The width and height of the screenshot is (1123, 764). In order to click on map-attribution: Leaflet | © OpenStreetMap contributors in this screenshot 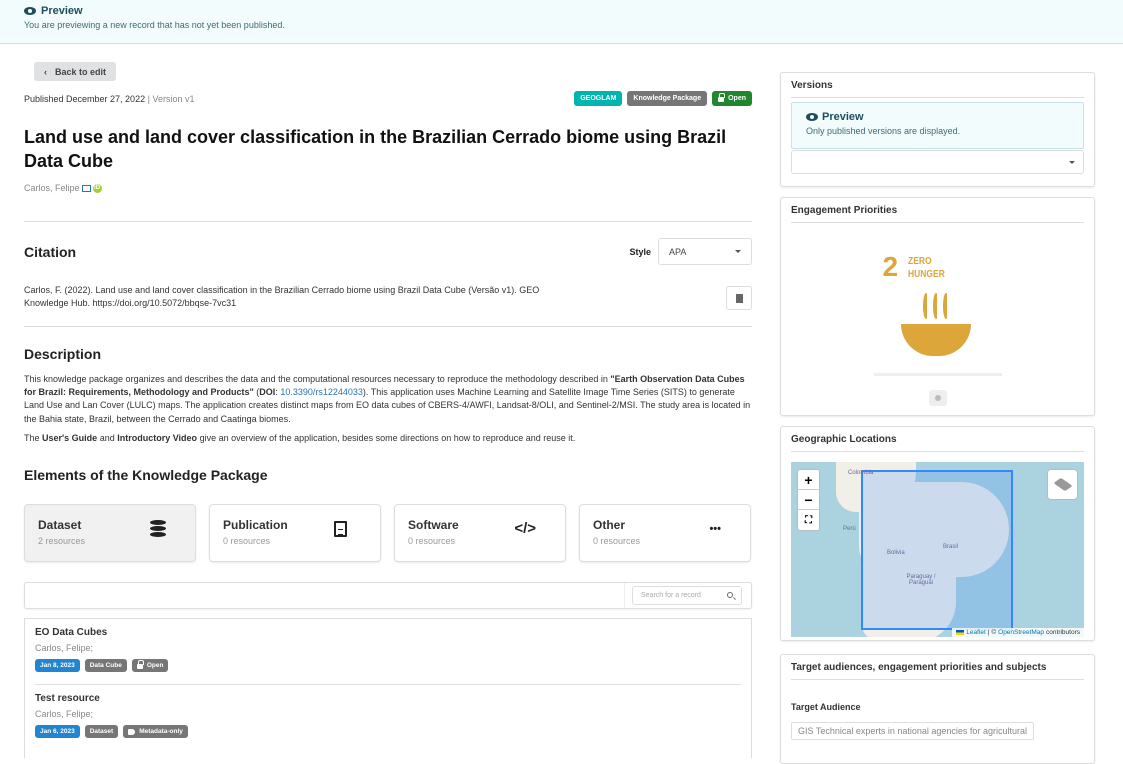, I will do `click(1018, 632)`.